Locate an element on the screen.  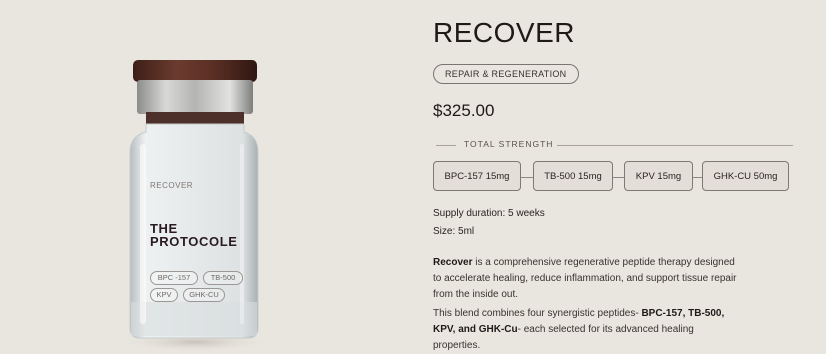
peptide-tb500: TB-500 15mg is located at coordinates (573, 176).